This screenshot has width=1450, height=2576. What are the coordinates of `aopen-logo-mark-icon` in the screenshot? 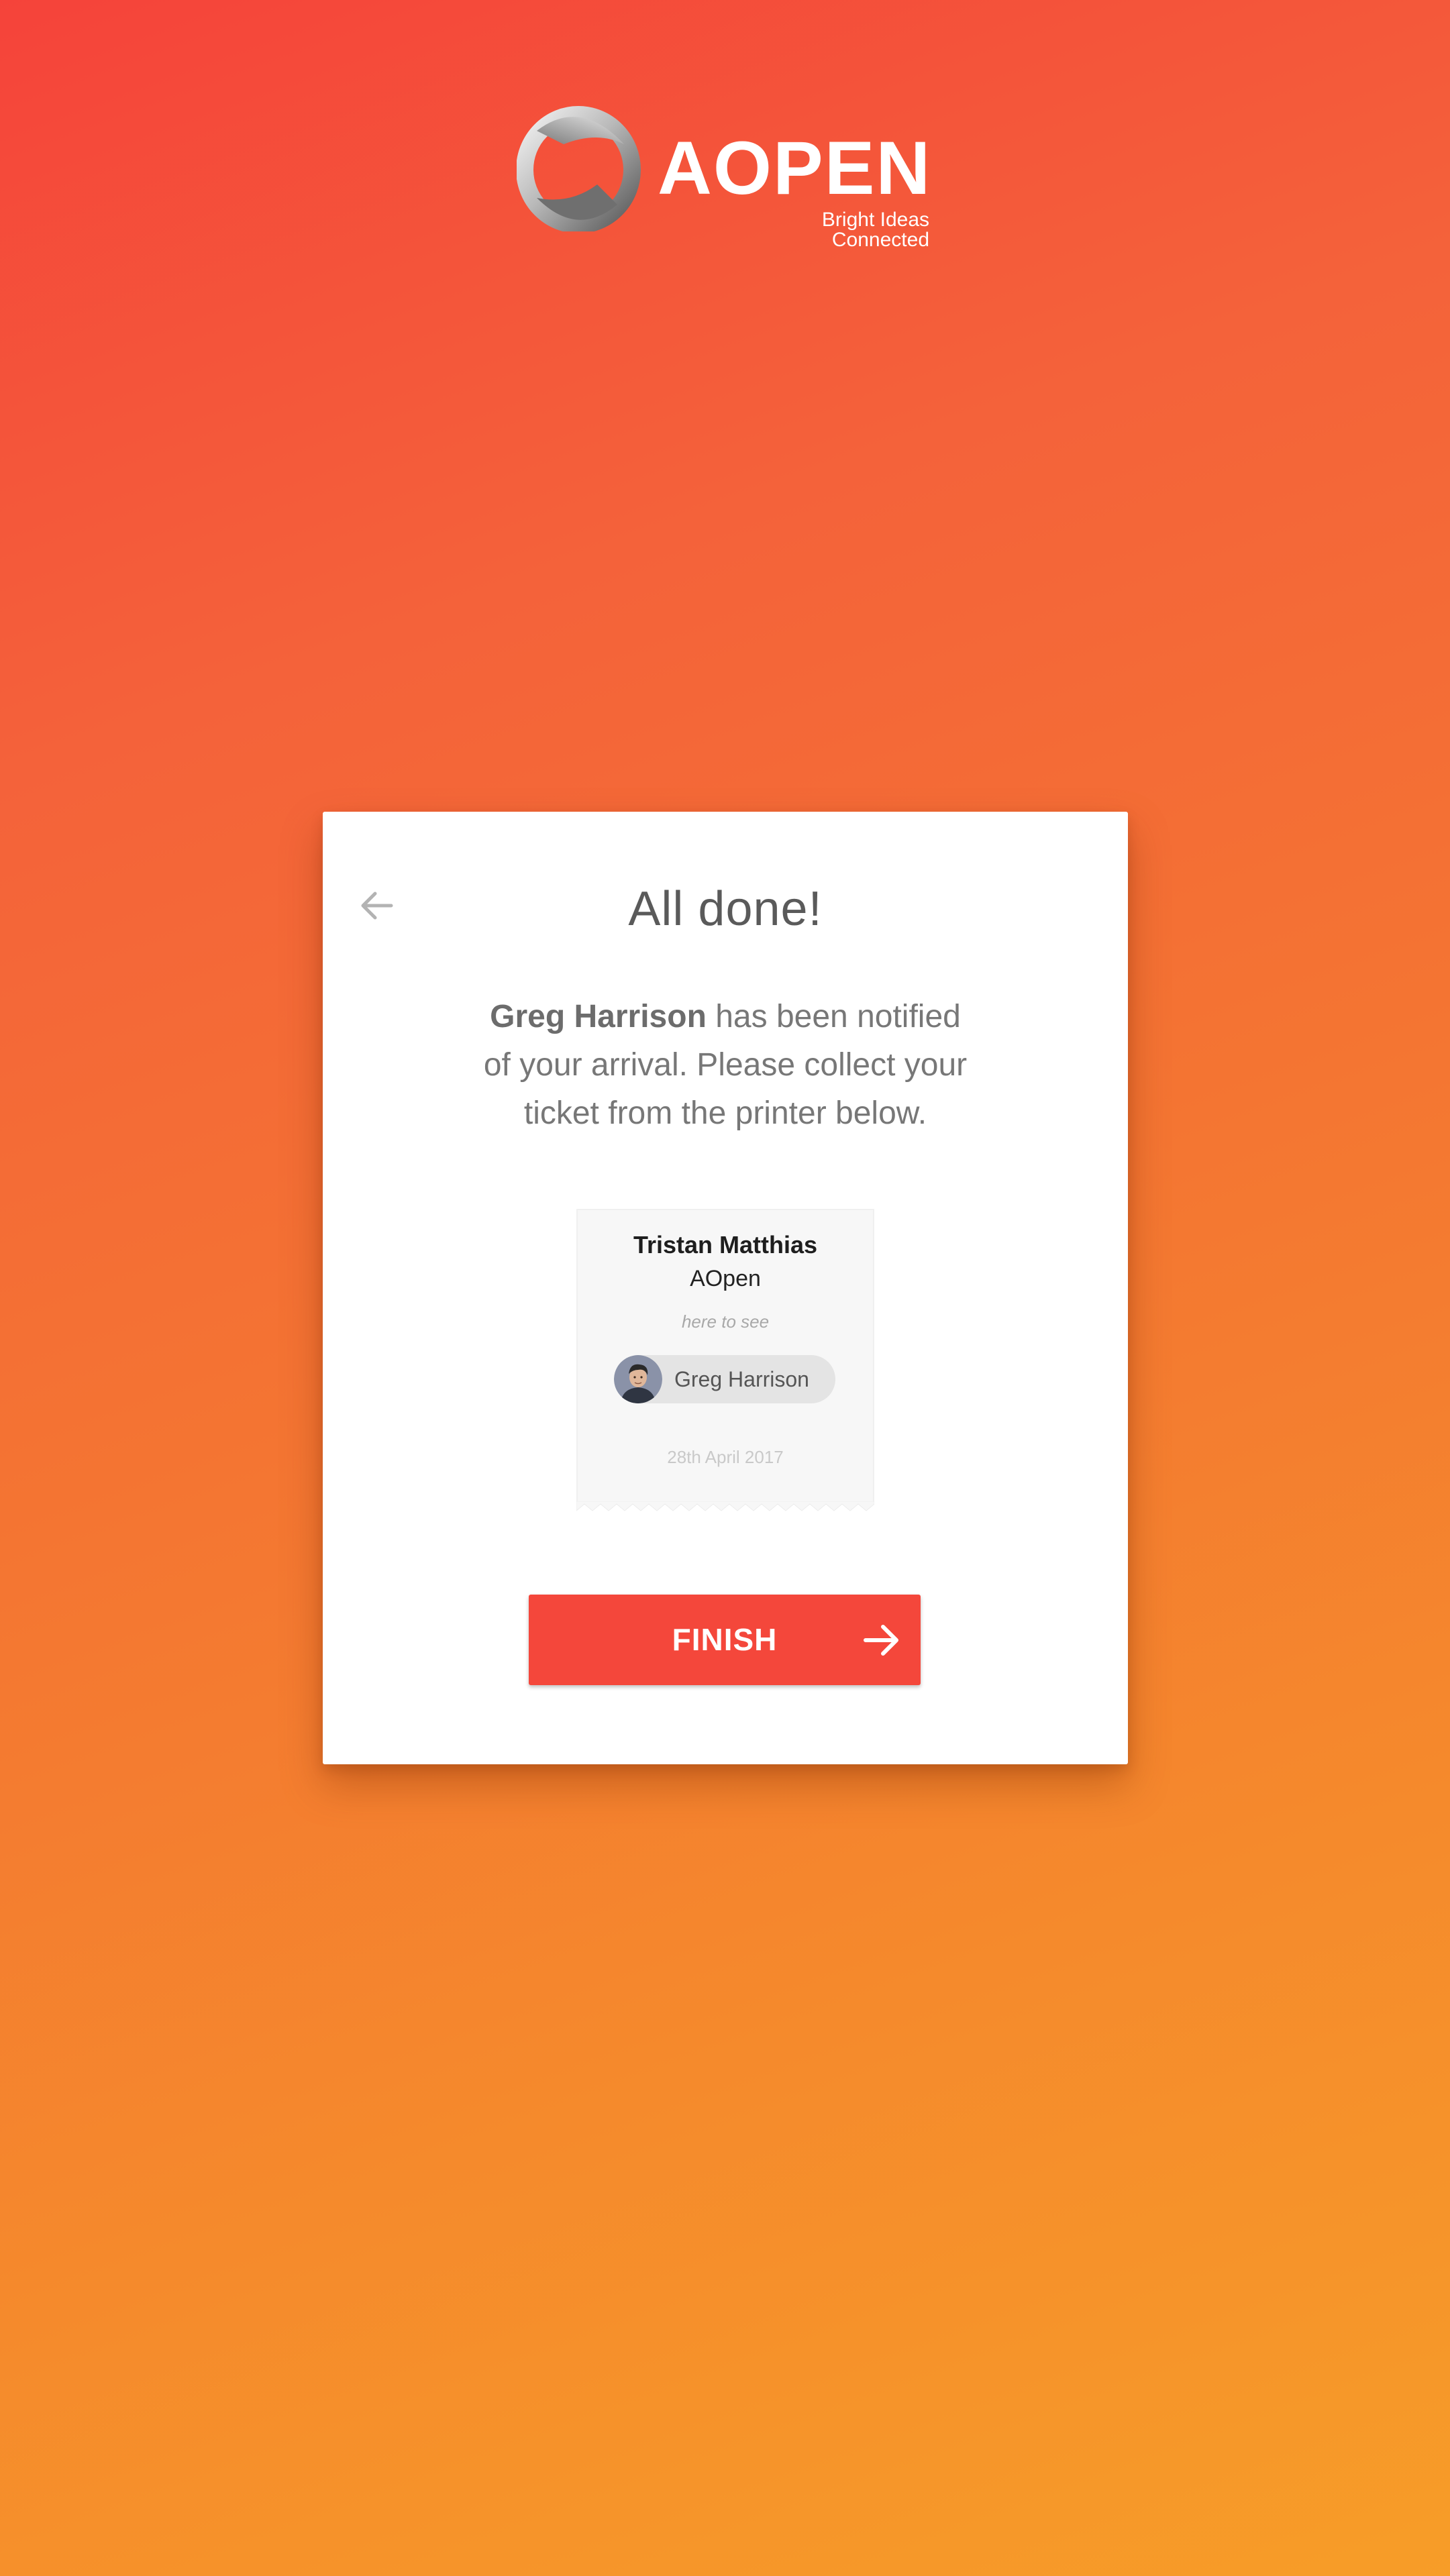 It's located at (579, 168).